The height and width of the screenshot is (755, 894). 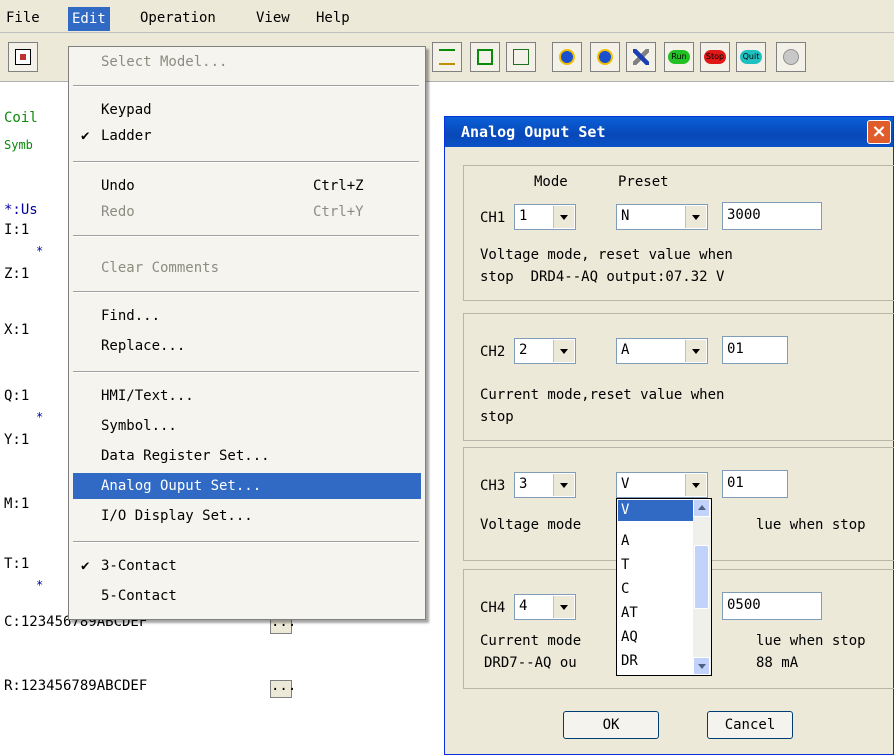 What do you see at coordinates (178, 19) in the screenshot?
I see `menu-operation: Operation` at bounding box center [178, 19].